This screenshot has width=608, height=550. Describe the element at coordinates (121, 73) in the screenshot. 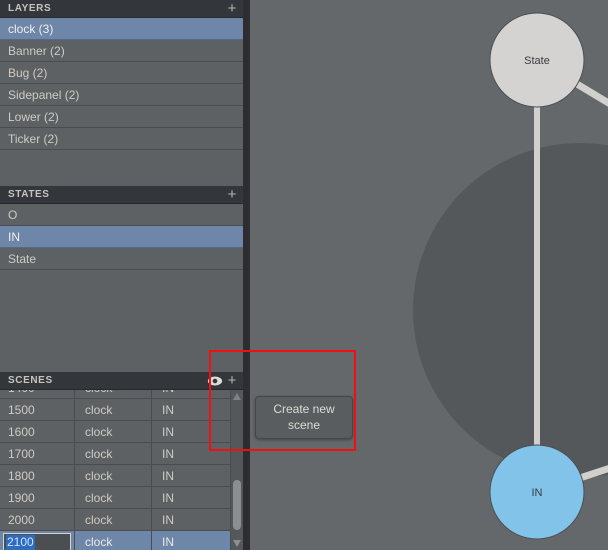

I see `layer-list-item: Bug (2)` at that location.